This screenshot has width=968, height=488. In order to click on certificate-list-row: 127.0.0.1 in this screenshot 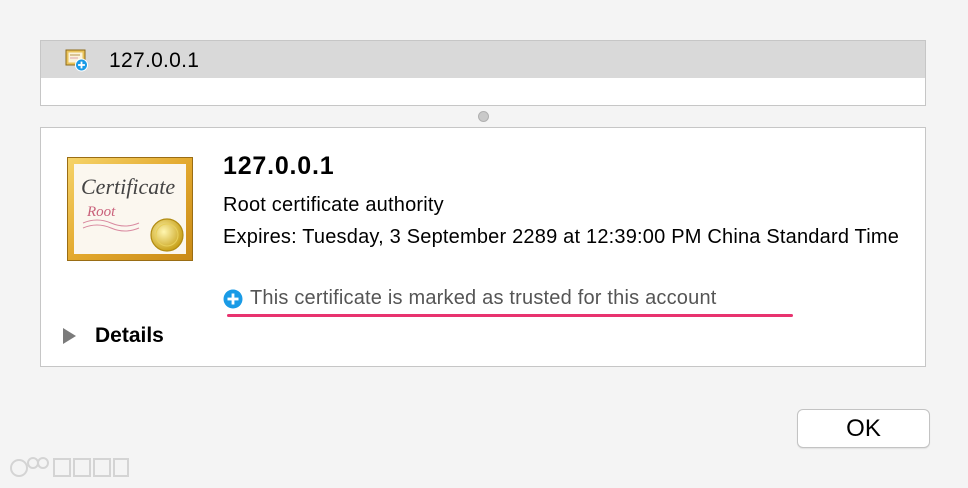, I will do `click(483, 59)`.